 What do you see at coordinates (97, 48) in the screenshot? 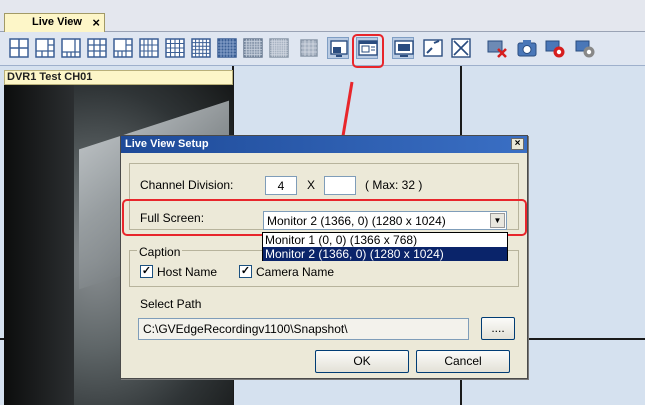
I see `layout-3x3-icon` at bounding box center [97, 48].